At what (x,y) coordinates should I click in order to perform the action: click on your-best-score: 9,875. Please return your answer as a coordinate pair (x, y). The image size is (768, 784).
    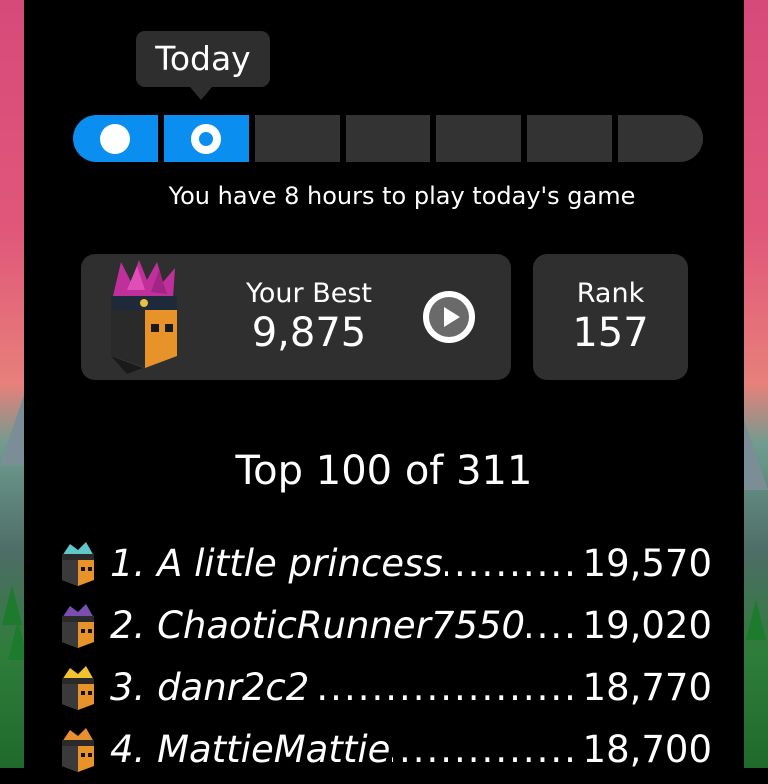
    Looking at the image, I should click on (309, 333).